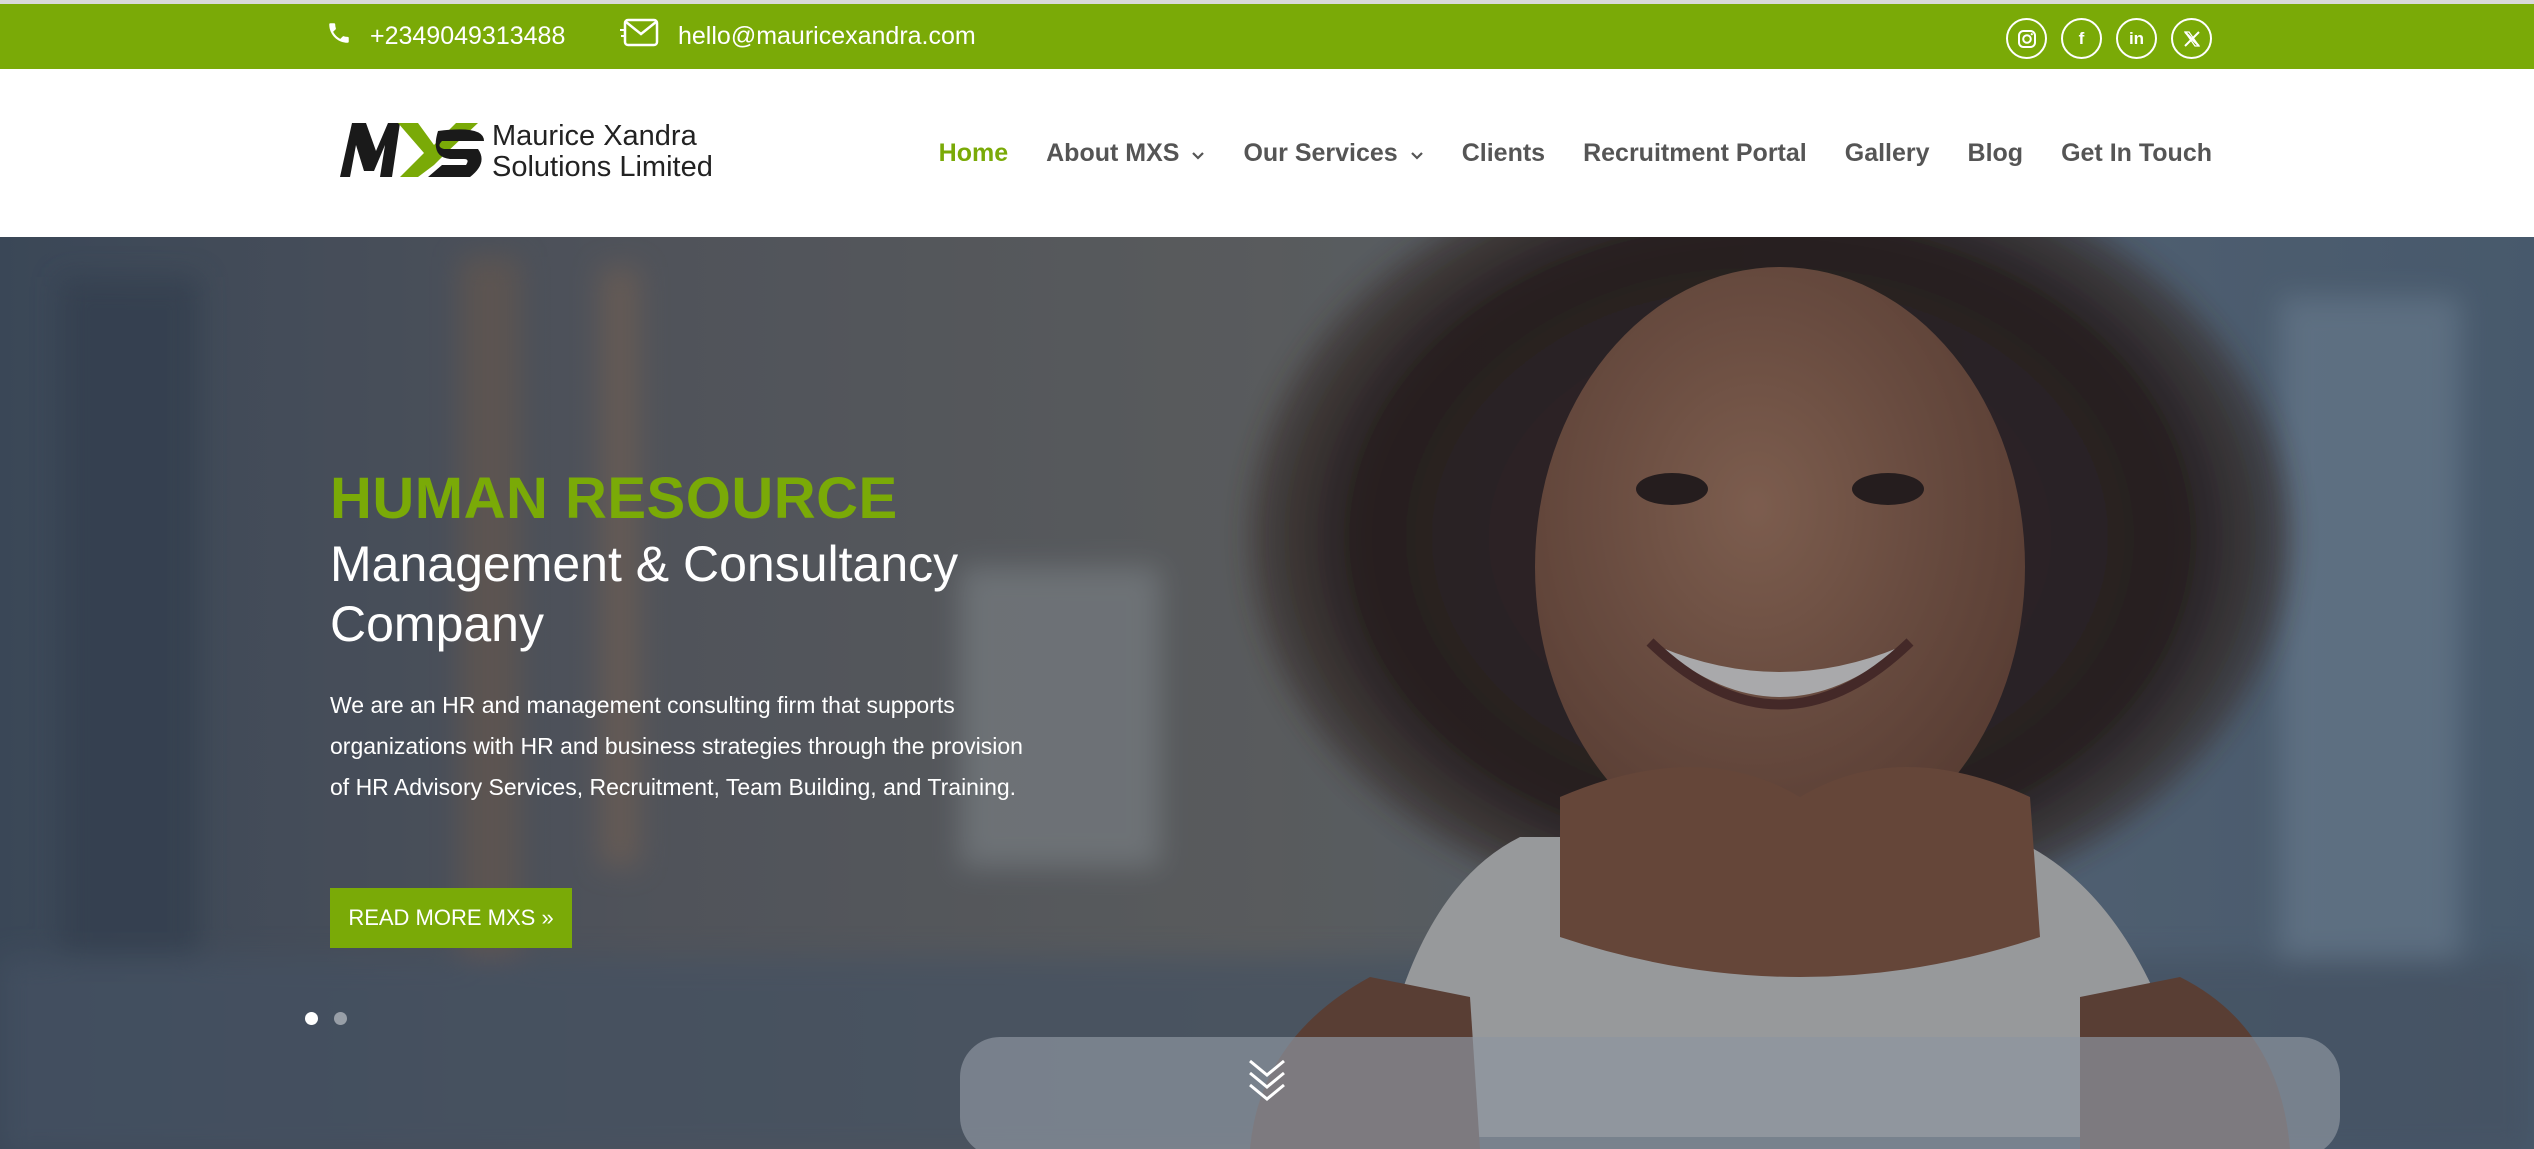  What do you see at coordinates (451, 918) in the screenshot?
I see `read-more-button: READ MORE MXS »` at bounding box center [451, 918].